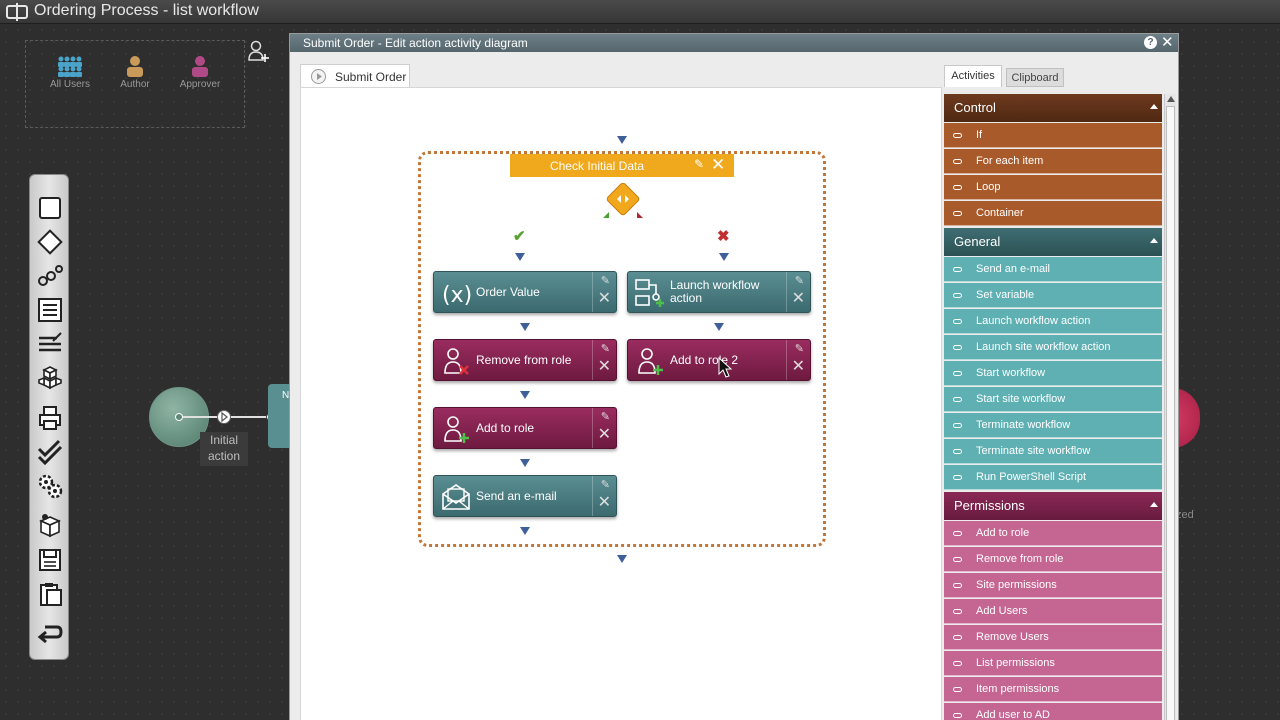  I want to click on save-icon, so click(50, 560).